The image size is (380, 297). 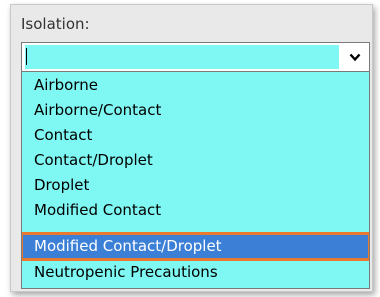 I want to click on option-contact-droplet: Contact/Droplet, so click(x=195, y=160).